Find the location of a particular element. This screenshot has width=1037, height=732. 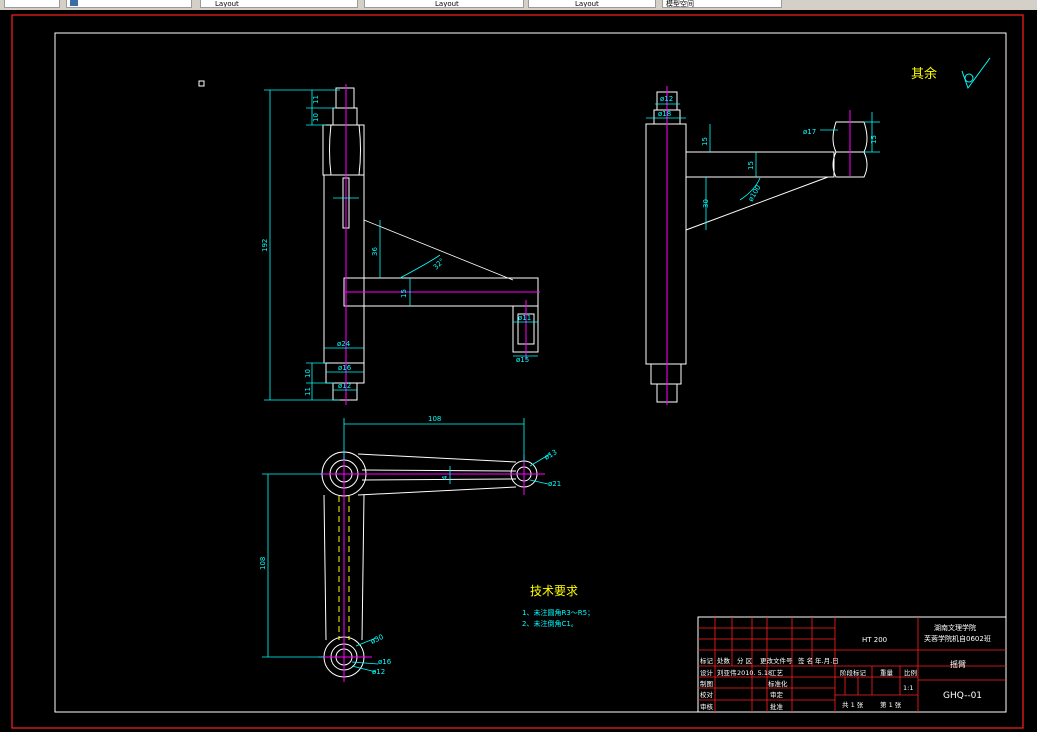

svg-text: 标记 is located at coordinates (707, 660).